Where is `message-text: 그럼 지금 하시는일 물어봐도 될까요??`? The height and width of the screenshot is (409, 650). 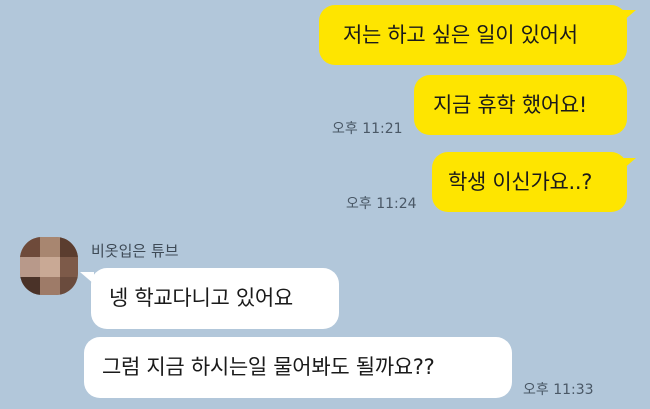
message-text: 그럼 지금 하시는일 물어봐도 될까요?? is located at coordinates (268, 367).